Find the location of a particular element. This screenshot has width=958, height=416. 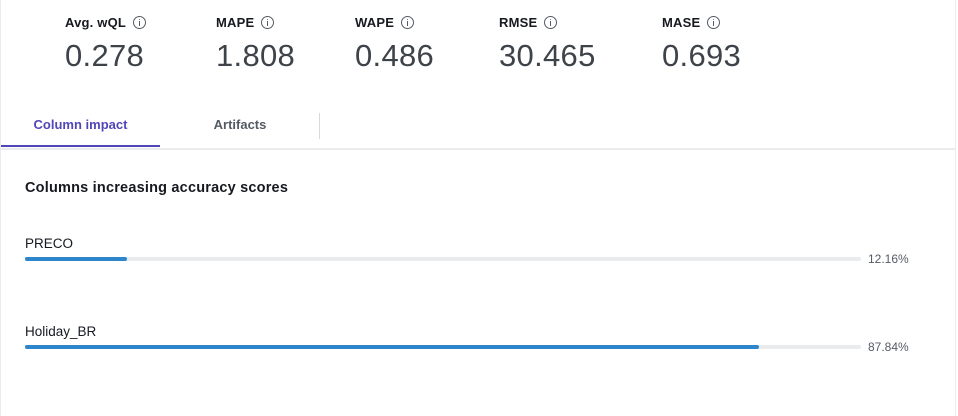

panel-right-border is located at coordinates (955, 208).